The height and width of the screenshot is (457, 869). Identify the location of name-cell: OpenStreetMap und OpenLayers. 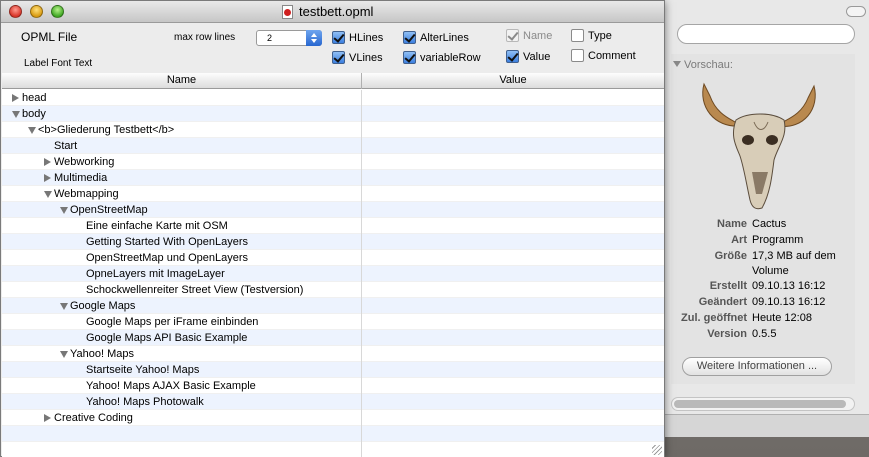
(182, 258).